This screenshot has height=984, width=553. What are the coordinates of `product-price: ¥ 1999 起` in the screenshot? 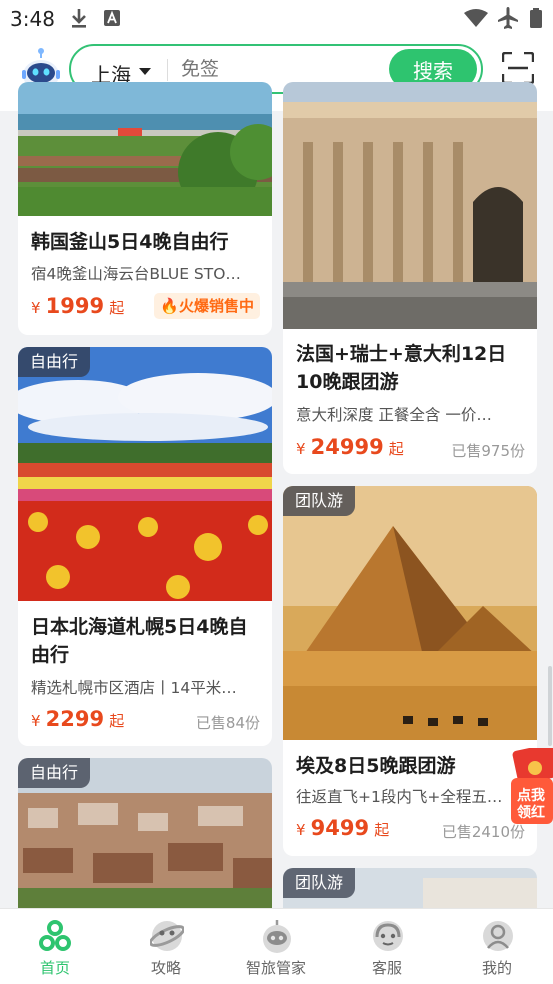 It's located at (78, 306).